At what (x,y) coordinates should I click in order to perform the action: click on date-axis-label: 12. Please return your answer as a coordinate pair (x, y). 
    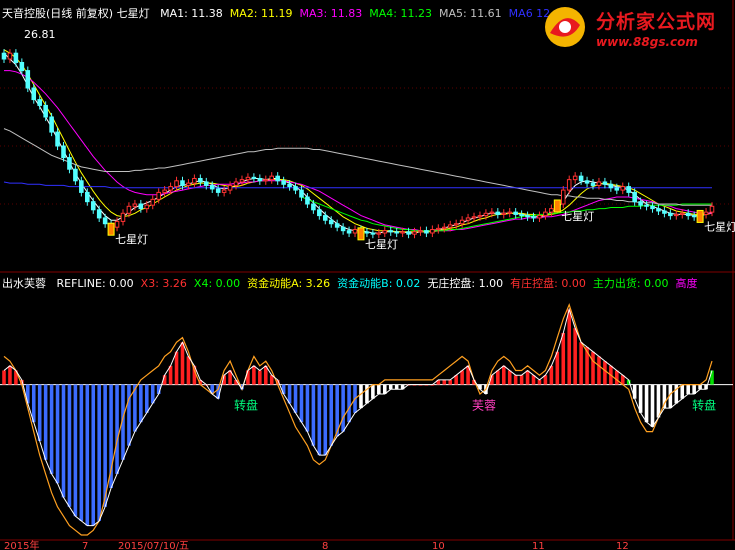
    Looking at the image, I should click on (622, 545).